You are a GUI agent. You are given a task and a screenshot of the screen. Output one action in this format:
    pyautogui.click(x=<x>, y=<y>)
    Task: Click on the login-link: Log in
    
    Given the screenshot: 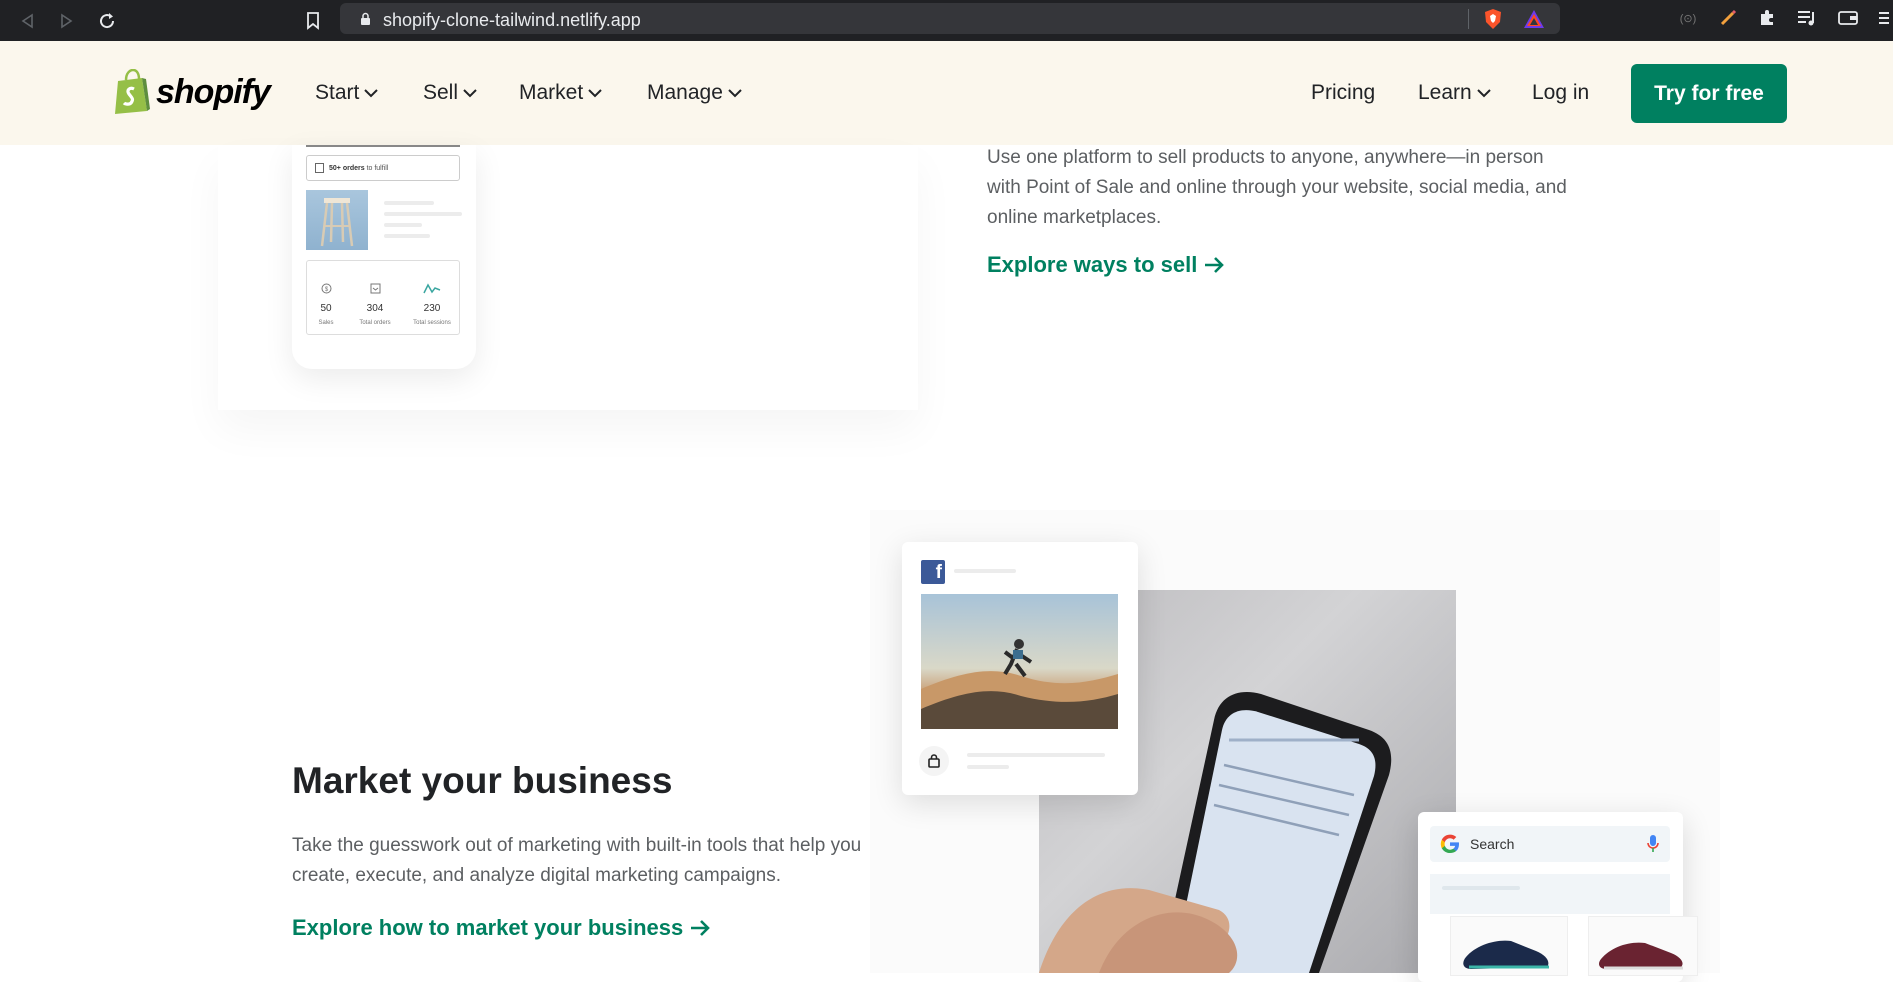 What is the action you would take?
    pyautogui.click(x=1560, y=93)
    